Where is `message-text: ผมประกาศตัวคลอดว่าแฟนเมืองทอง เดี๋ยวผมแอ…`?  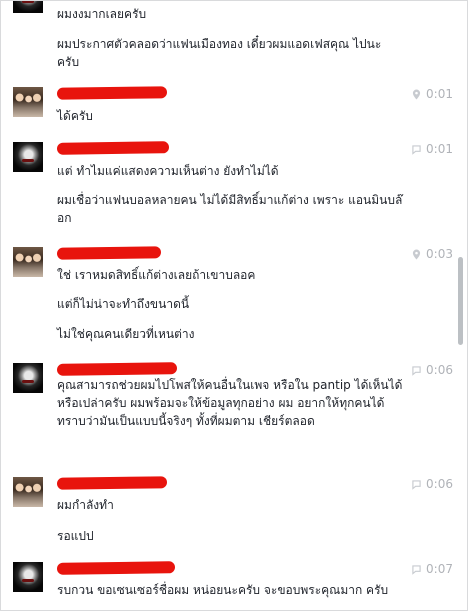
message-text: ผมประกาศตัวคลอดว่าแฟนเมืองทอง เดี๋ยวผมแอ… is located at coordinates (219, 53).